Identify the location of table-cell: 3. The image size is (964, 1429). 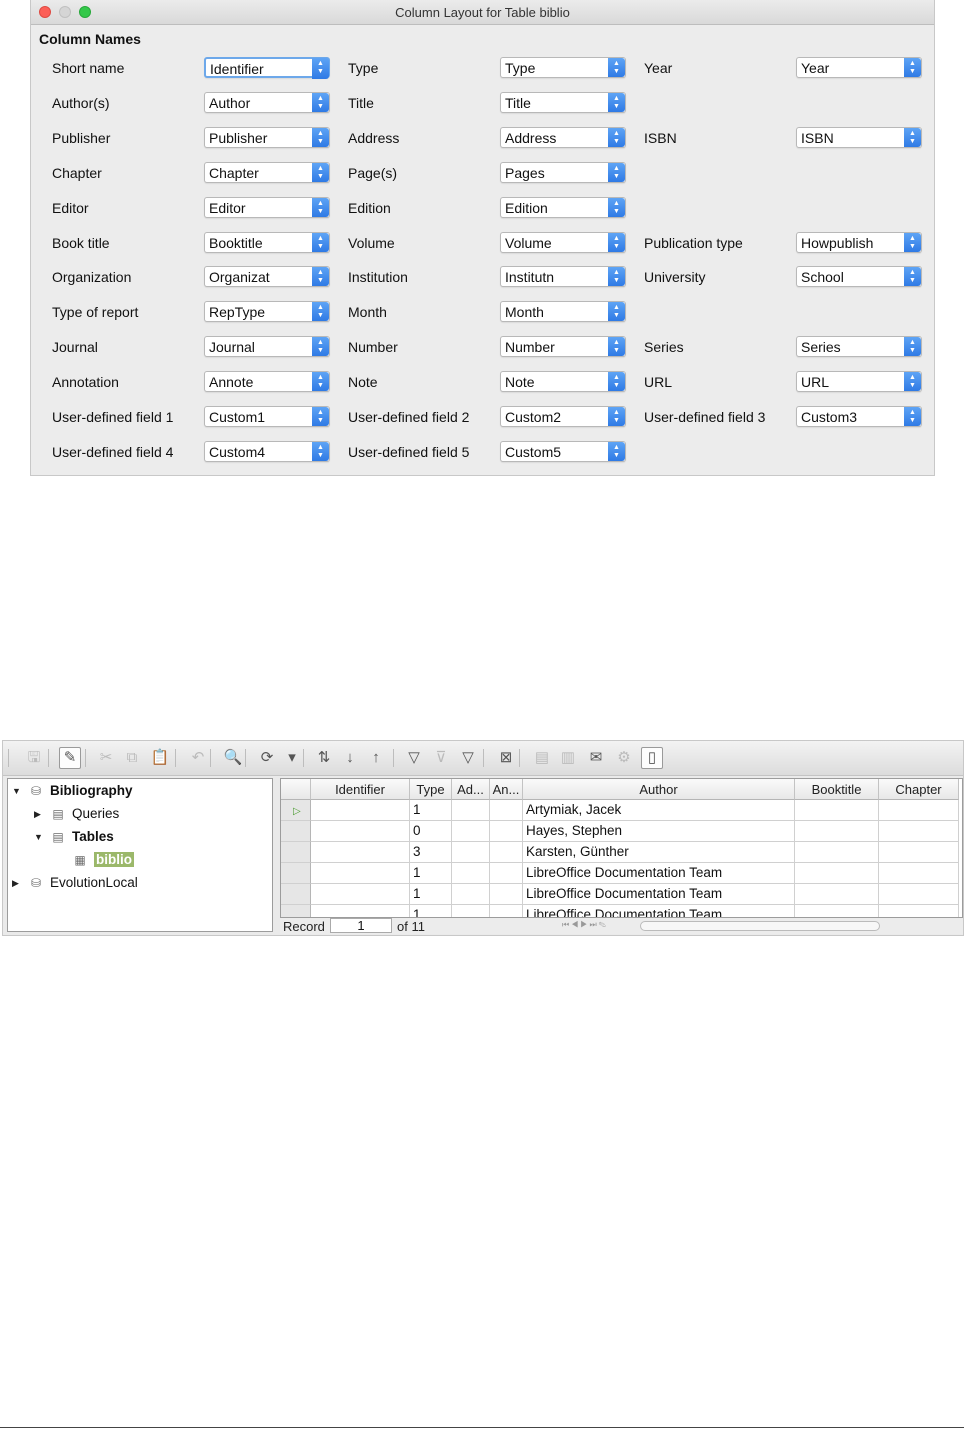
(431, 852).